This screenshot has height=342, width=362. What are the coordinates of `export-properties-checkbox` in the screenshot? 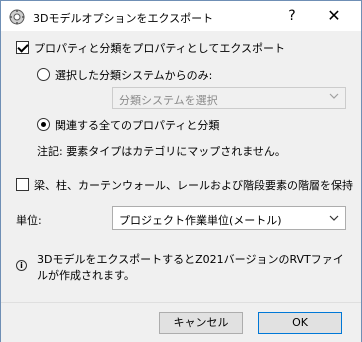 It's located at (22, 47).